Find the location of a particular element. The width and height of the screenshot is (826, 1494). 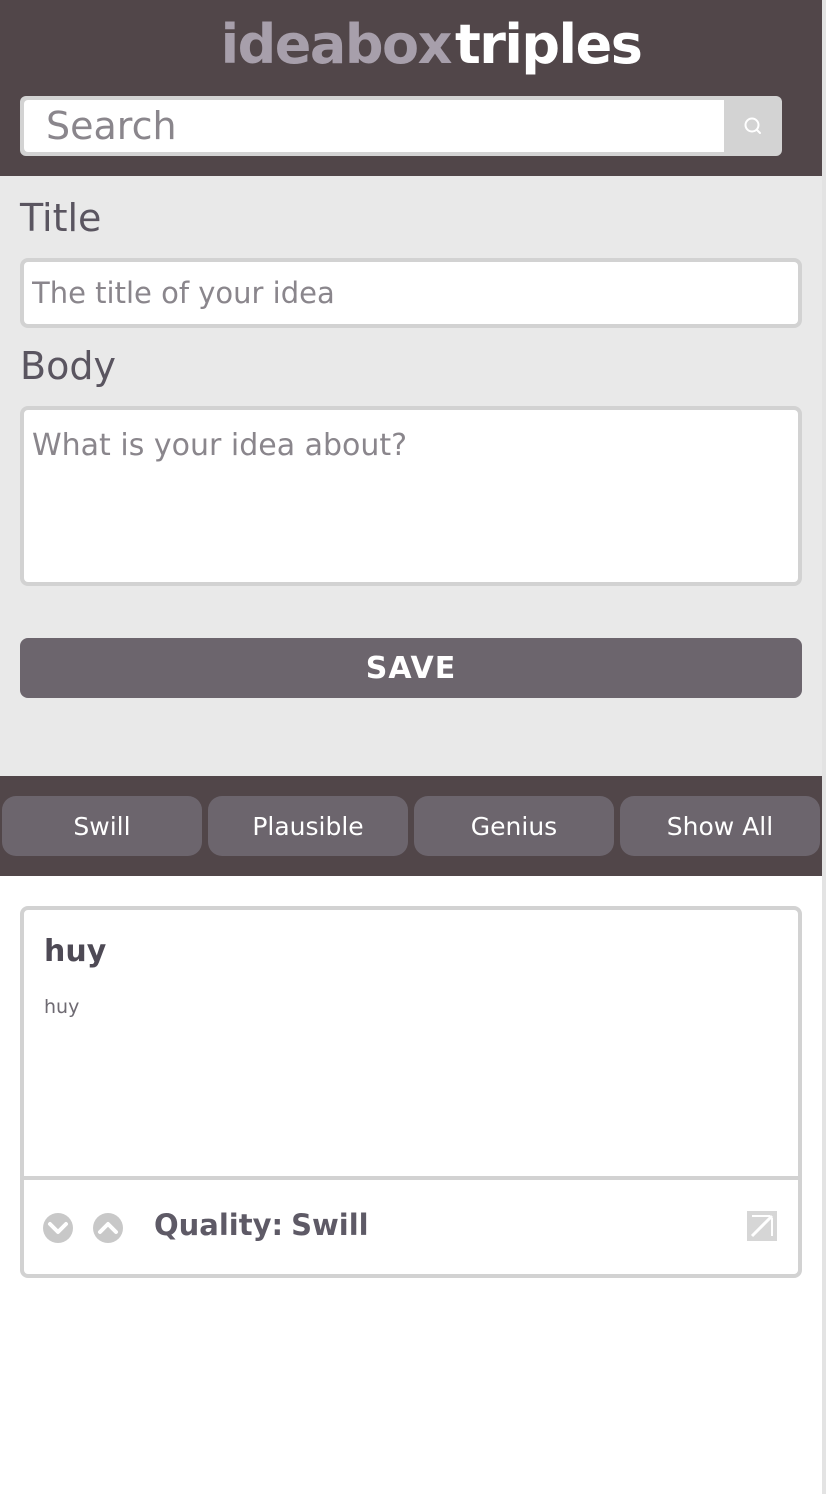

body-label: Body is located at coordinates (68, 366).